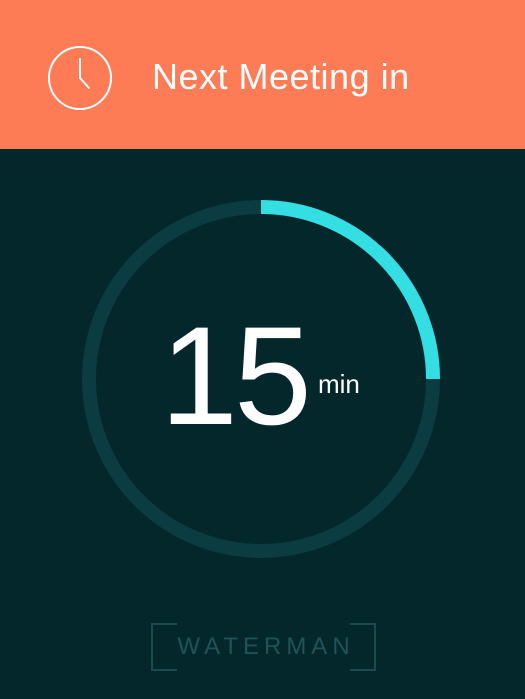 This screenshot has height=699, width=525. I want to click on brand-logo: WATERMAN, so click(263, 647).